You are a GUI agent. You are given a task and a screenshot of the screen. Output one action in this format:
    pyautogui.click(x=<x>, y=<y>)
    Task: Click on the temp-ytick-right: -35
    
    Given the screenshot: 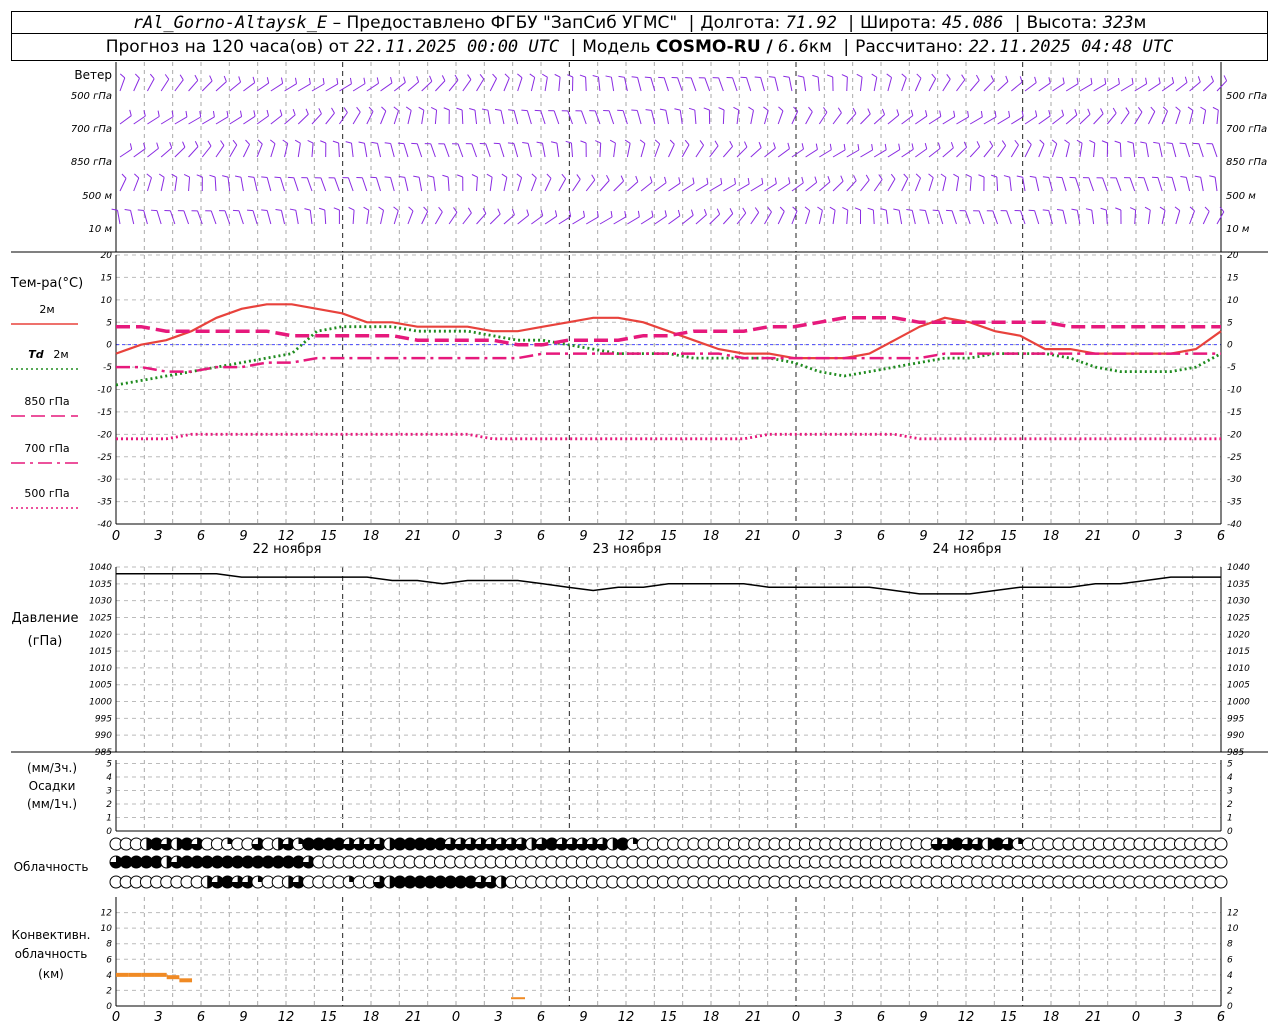 What is the action you would take?
    pyautogui.click(x=1234, y=503)
    